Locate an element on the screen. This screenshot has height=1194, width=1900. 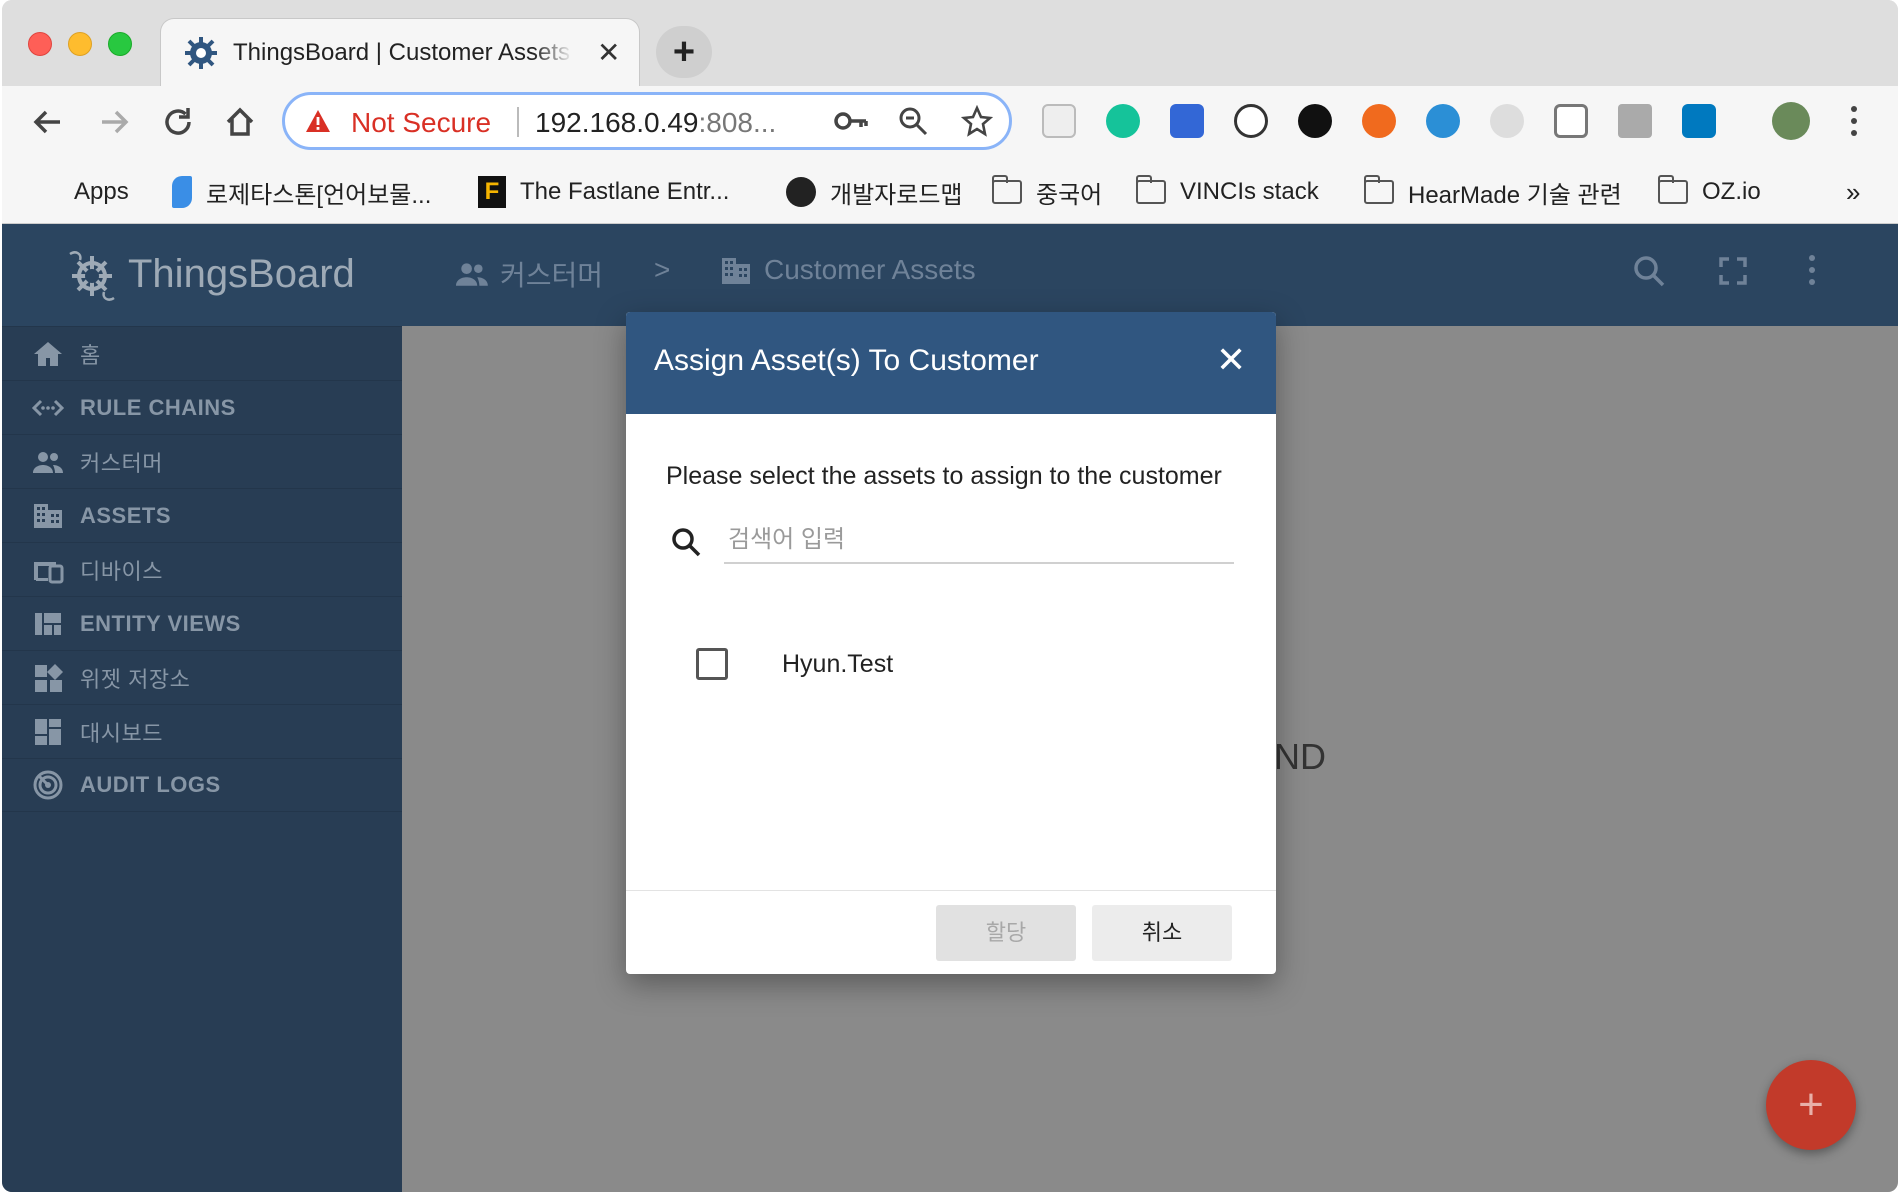
apps-grid-icon is located at coordinates (46, 192).